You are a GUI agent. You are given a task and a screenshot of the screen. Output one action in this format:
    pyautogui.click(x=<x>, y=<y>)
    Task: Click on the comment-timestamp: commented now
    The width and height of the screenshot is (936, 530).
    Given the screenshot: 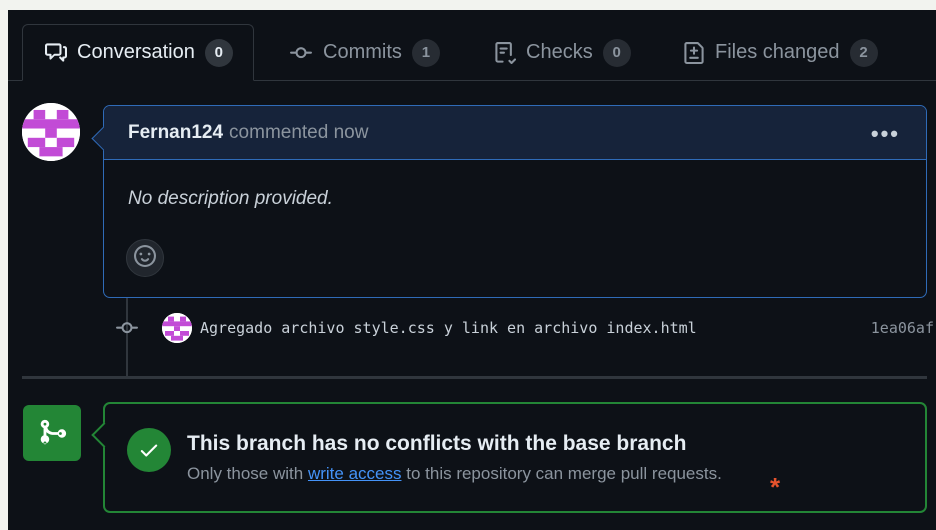 What is the action you would take?
    pyautogui.click(x=298, y=133)
    